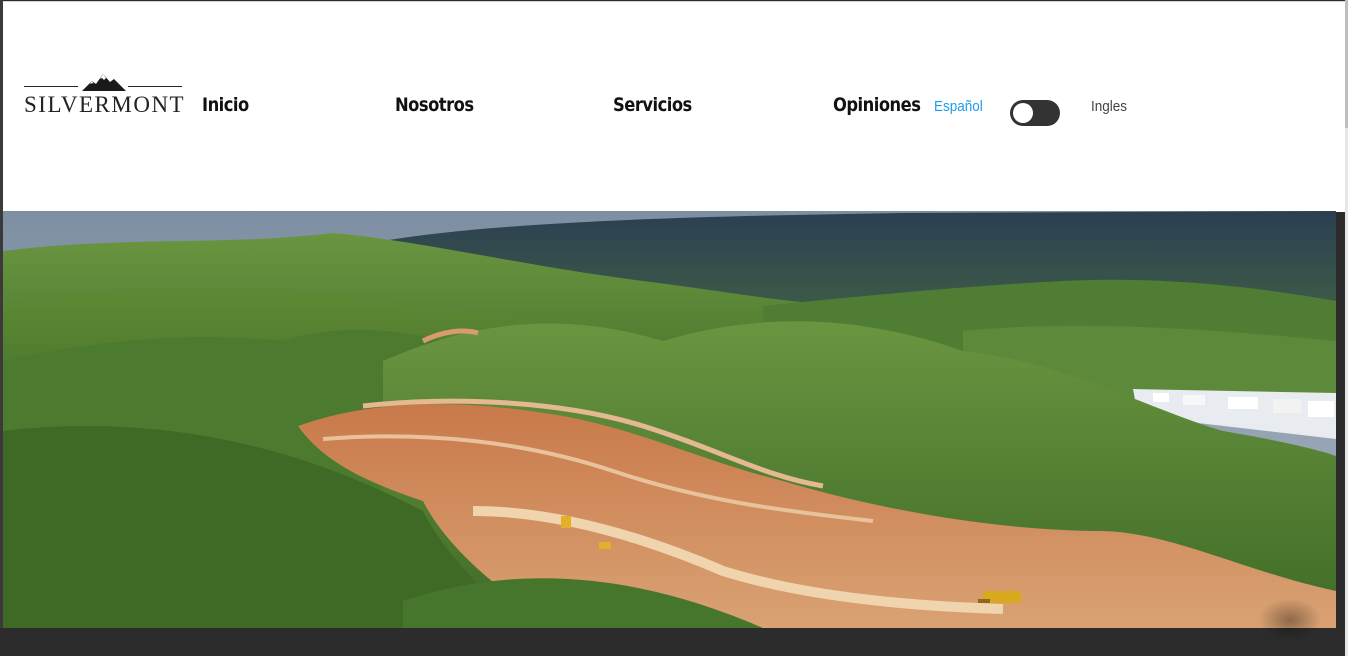 This screenshot has width=1348, height=656. Describe the element at coordinates (877, 105) in the screenshot. I see `nav-opiniones: Opiniones` at that location.